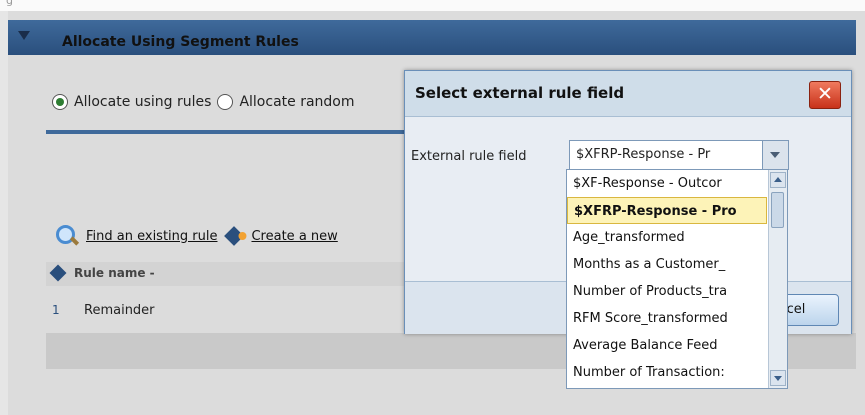  What do you see at coordinates (670, 291) in the screenshot?
I see `dropdown-option: Number of Products_tra` at bounding box center [670, 291].